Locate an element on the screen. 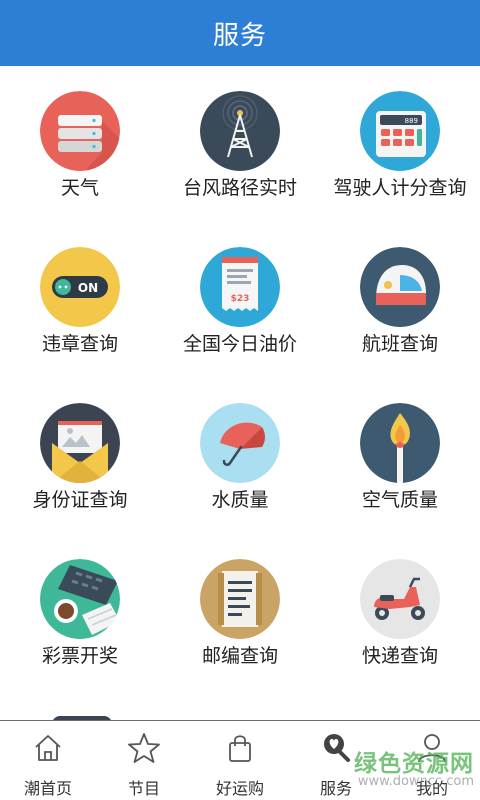 The width and height of the screenshot is (480, 800). server-icon is located at coordinates (80, 131).